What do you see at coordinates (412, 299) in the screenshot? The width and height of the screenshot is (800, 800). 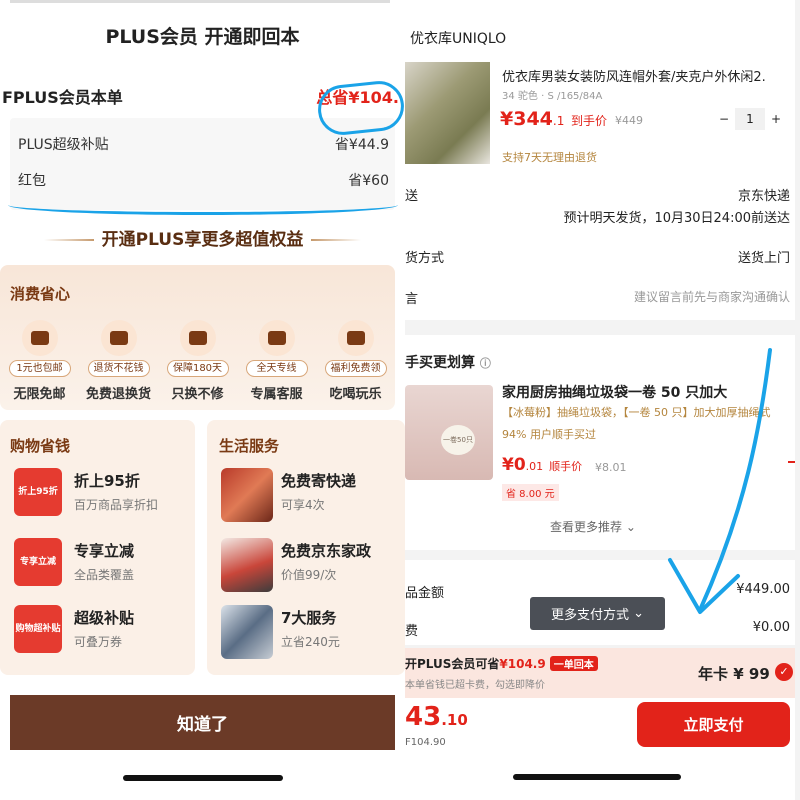 I see `message-label: 言` at bounding box center [412, 299].